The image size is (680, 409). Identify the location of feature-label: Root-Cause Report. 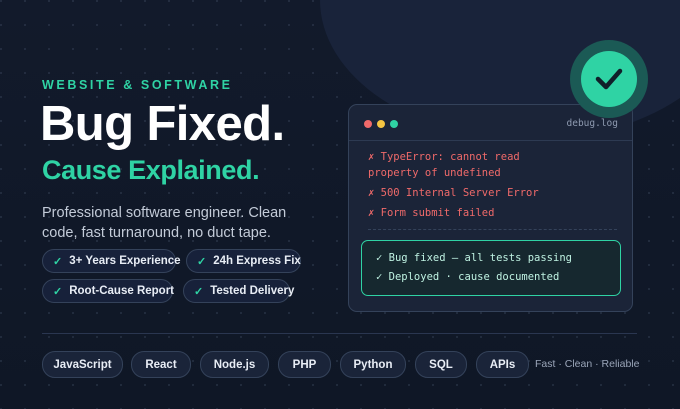
(121, 291).